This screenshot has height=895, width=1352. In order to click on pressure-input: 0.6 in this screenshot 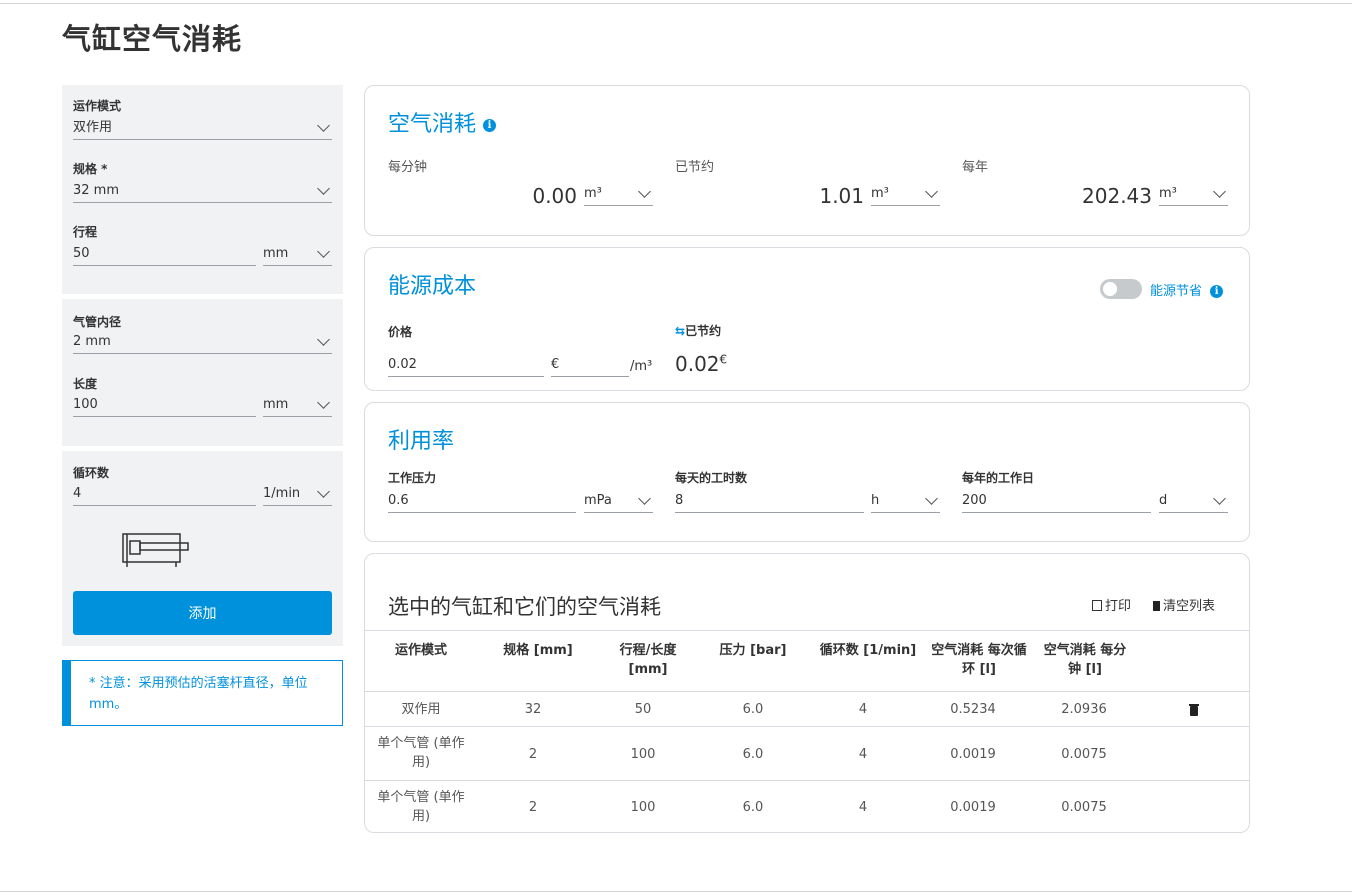, I will do `click(482, 502)`.